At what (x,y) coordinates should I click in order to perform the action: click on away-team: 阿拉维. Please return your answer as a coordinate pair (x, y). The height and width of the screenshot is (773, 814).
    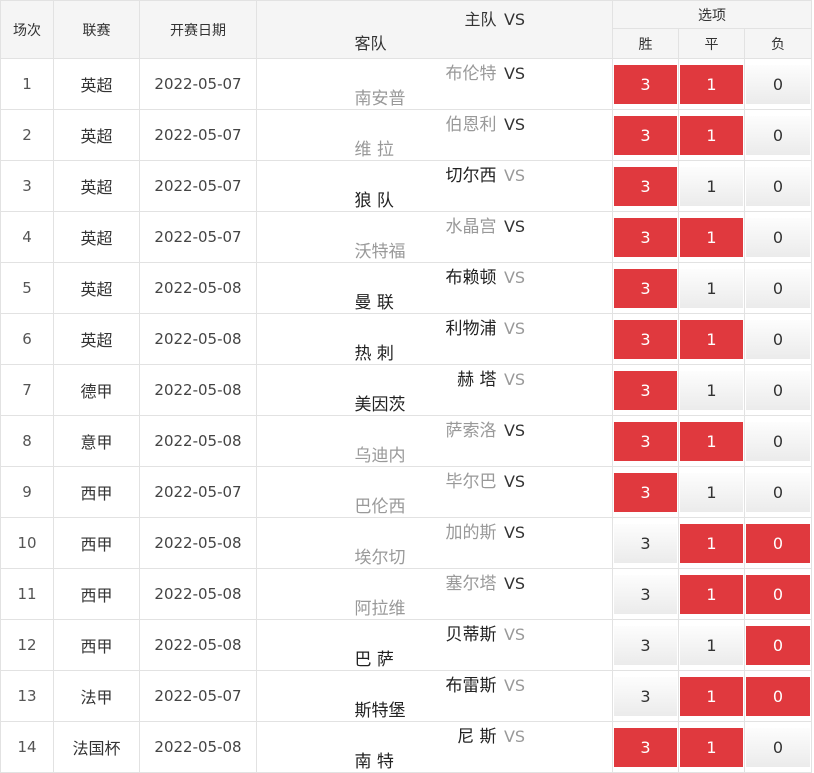
    Looking at the image, I should click on (380, 609).